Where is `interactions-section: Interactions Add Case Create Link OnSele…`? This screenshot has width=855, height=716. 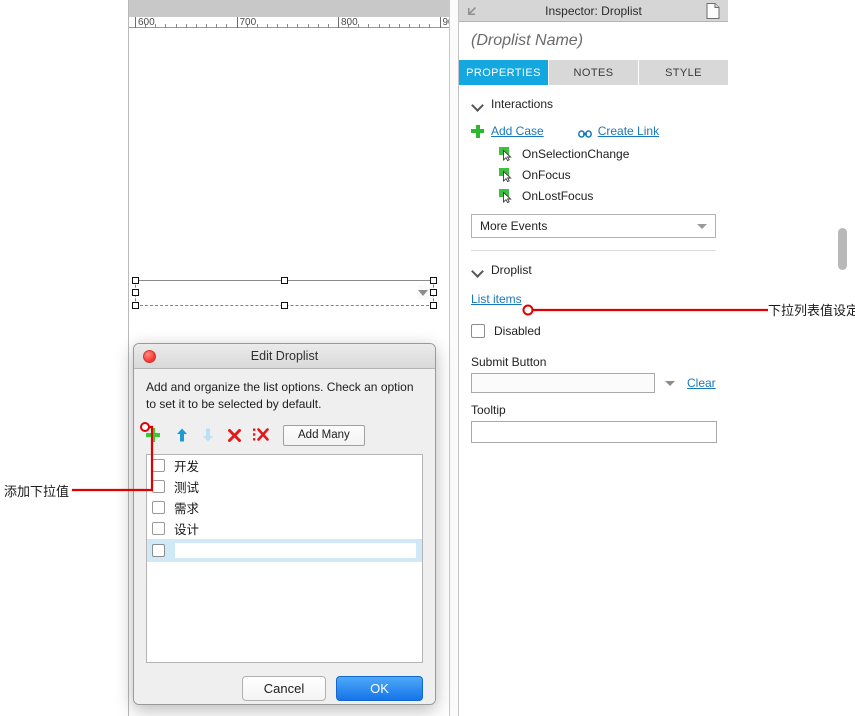
interactions-section: Interactions Add Case Create Link OnSele… is located at coordinates (593, 171).